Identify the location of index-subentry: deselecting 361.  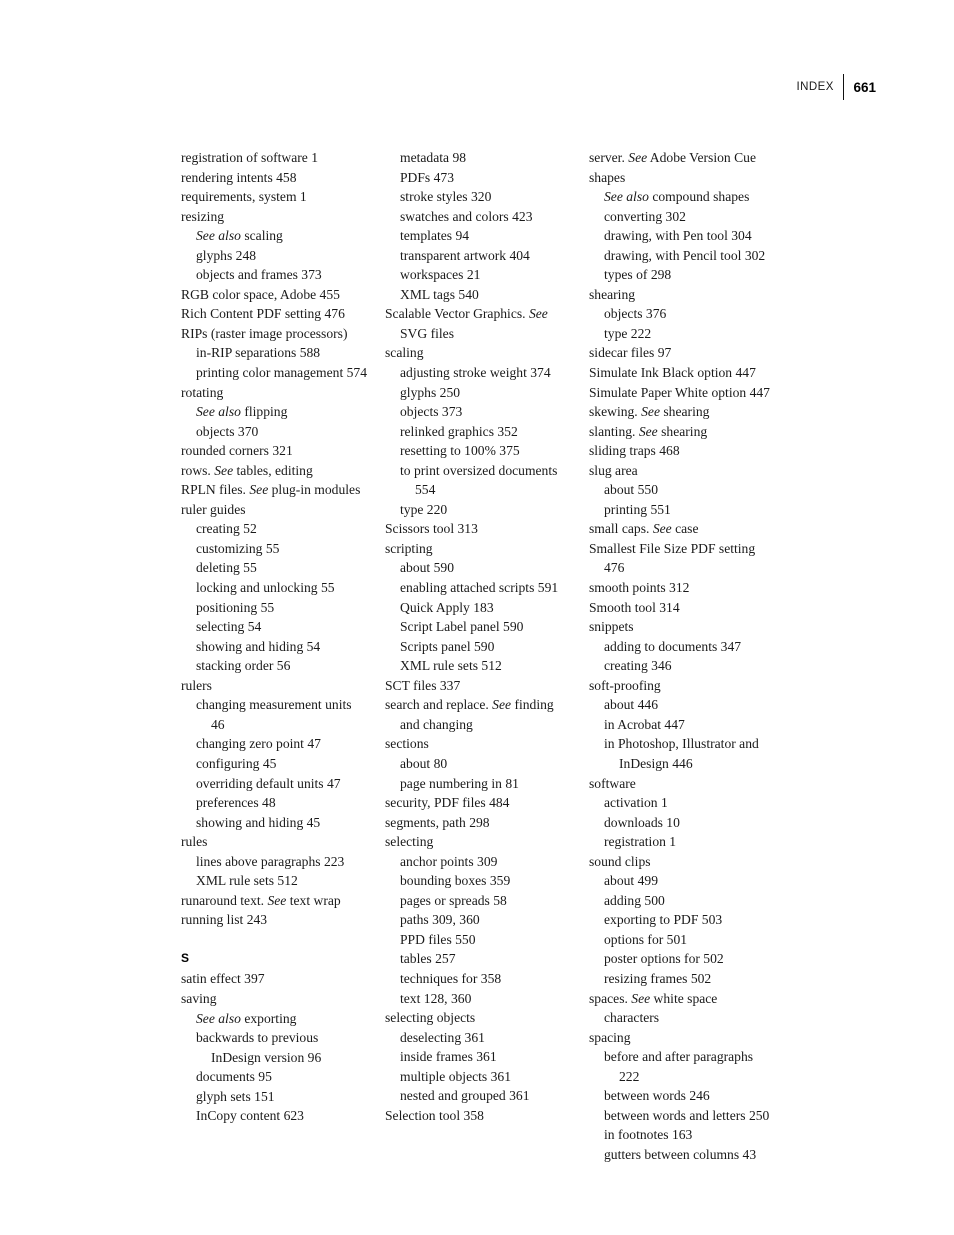
(485, 1038).